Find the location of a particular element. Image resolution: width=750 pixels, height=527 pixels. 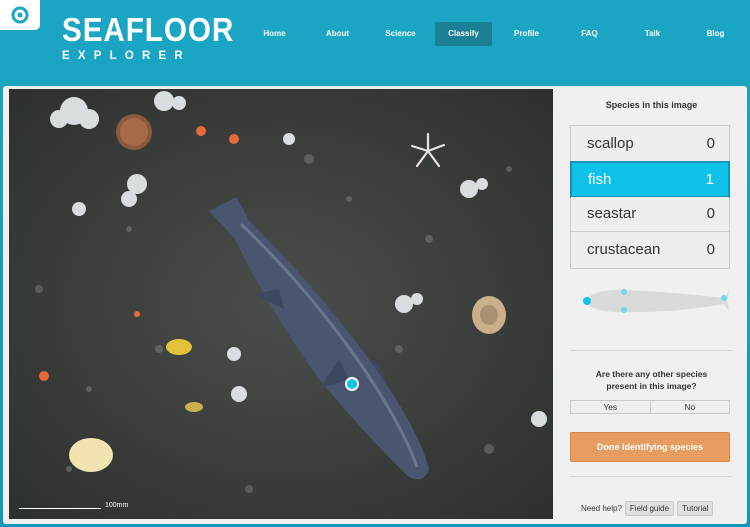

species-count: 1 is located at coordinates (709, 179).